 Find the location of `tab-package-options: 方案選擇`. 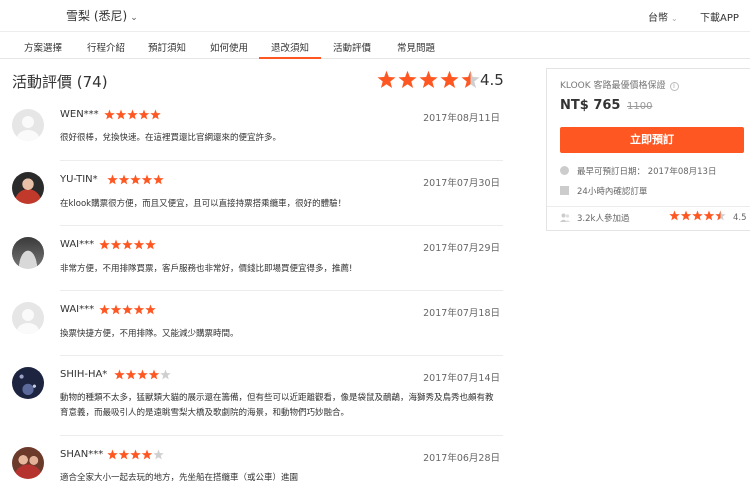

tab-package-options: 方案選擇 is located at coordinates (43, 47).